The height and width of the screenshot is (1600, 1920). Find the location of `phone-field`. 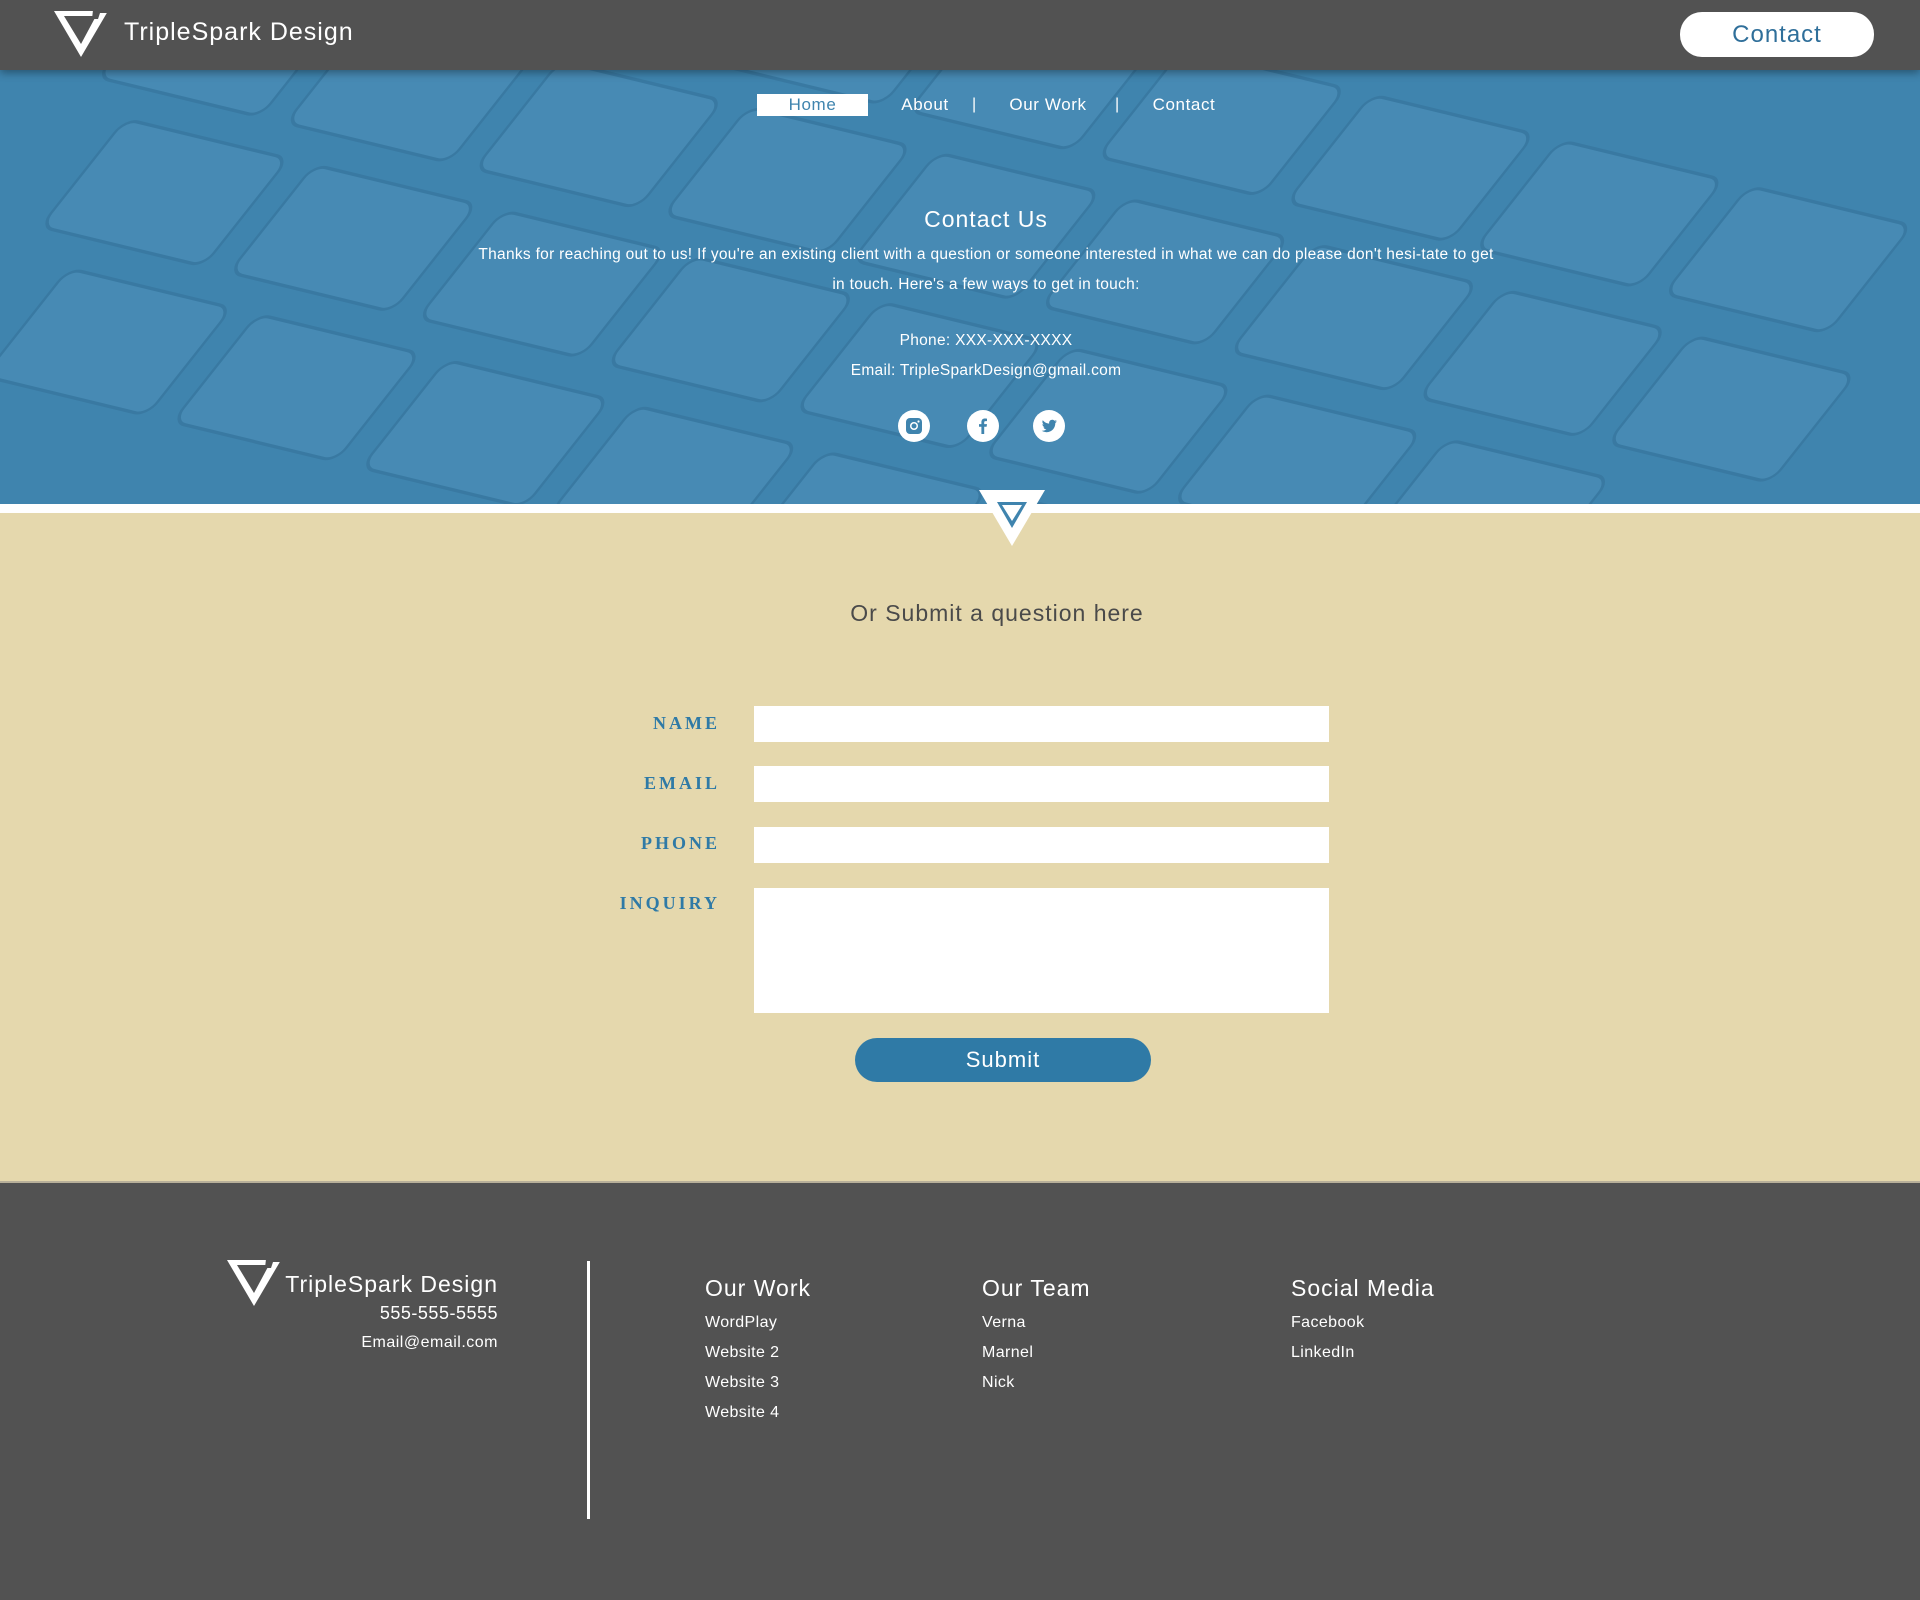

phone-field is located at coordinates (1041, 845).